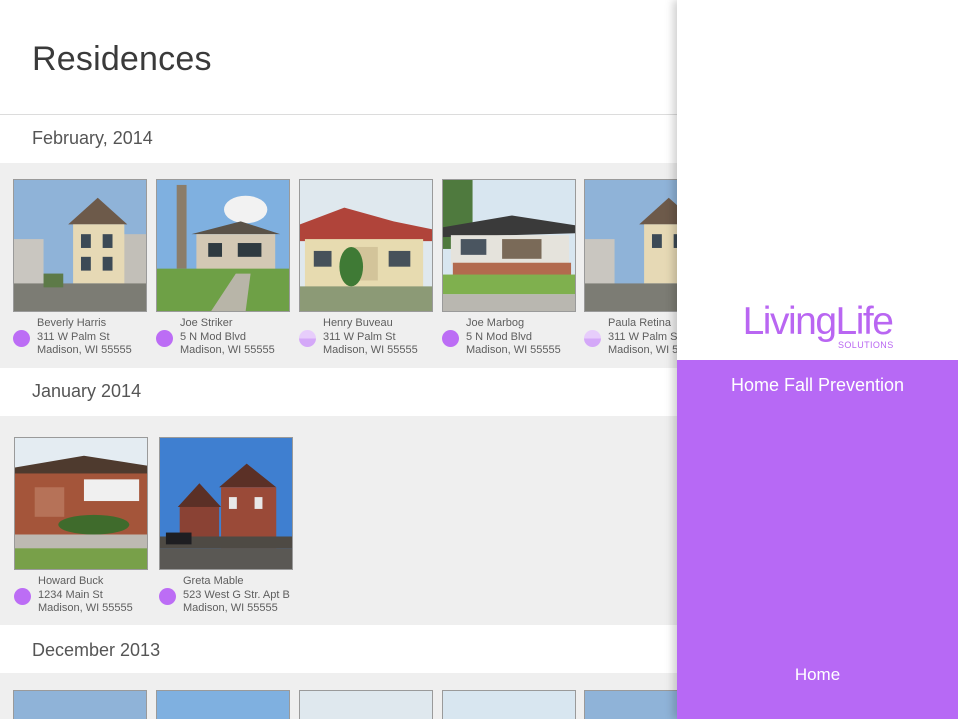  Describe the element at coordinates (817, 385) in the screenshot. I see `app-subtitle: Home Fall Prevention` at that location.